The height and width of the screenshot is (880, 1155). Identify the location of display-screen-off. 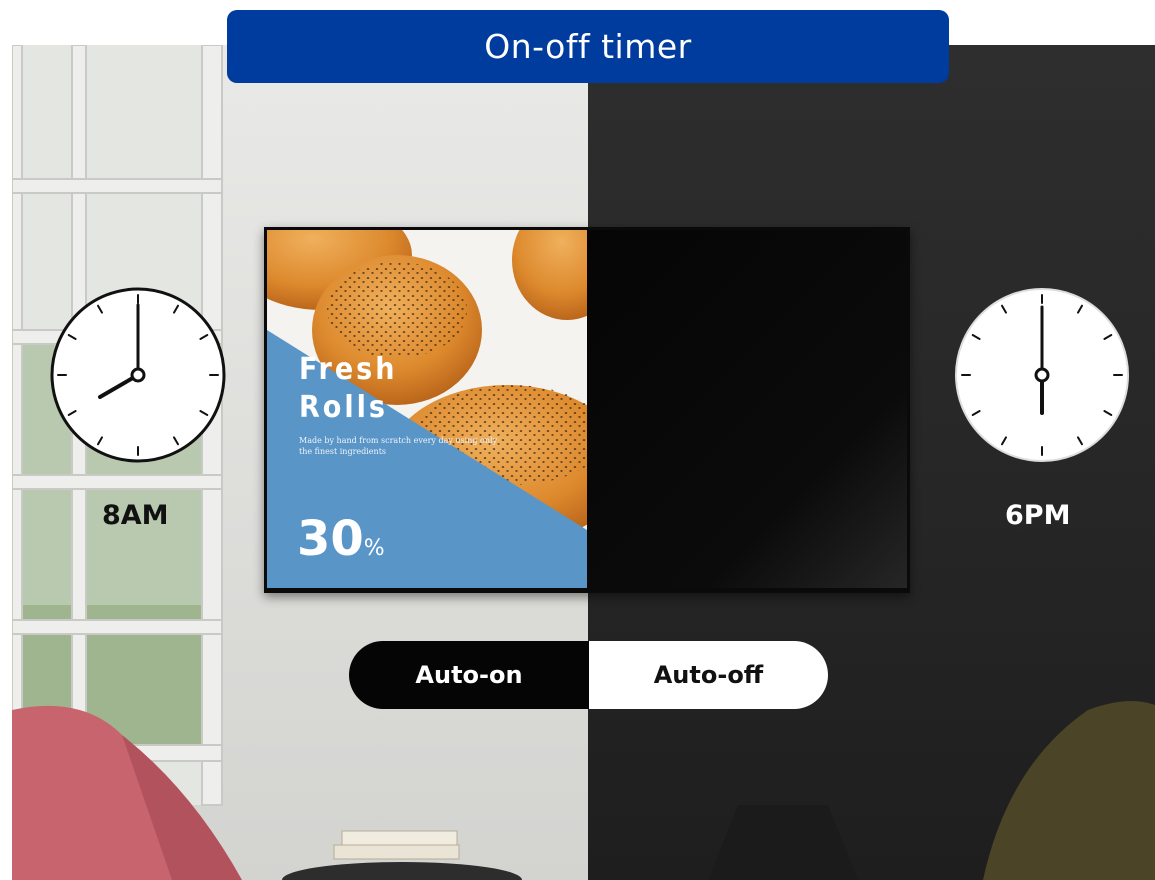
(747, 409).